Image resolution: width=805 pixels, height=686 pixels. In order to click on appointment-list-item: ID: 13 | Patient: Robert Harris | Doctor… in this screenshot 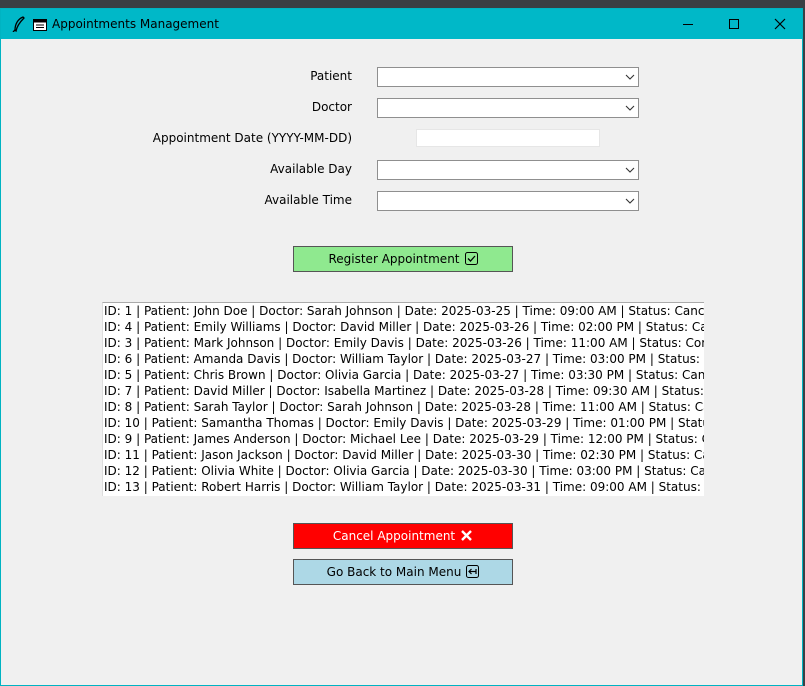, I will do `click(403, 487)`.